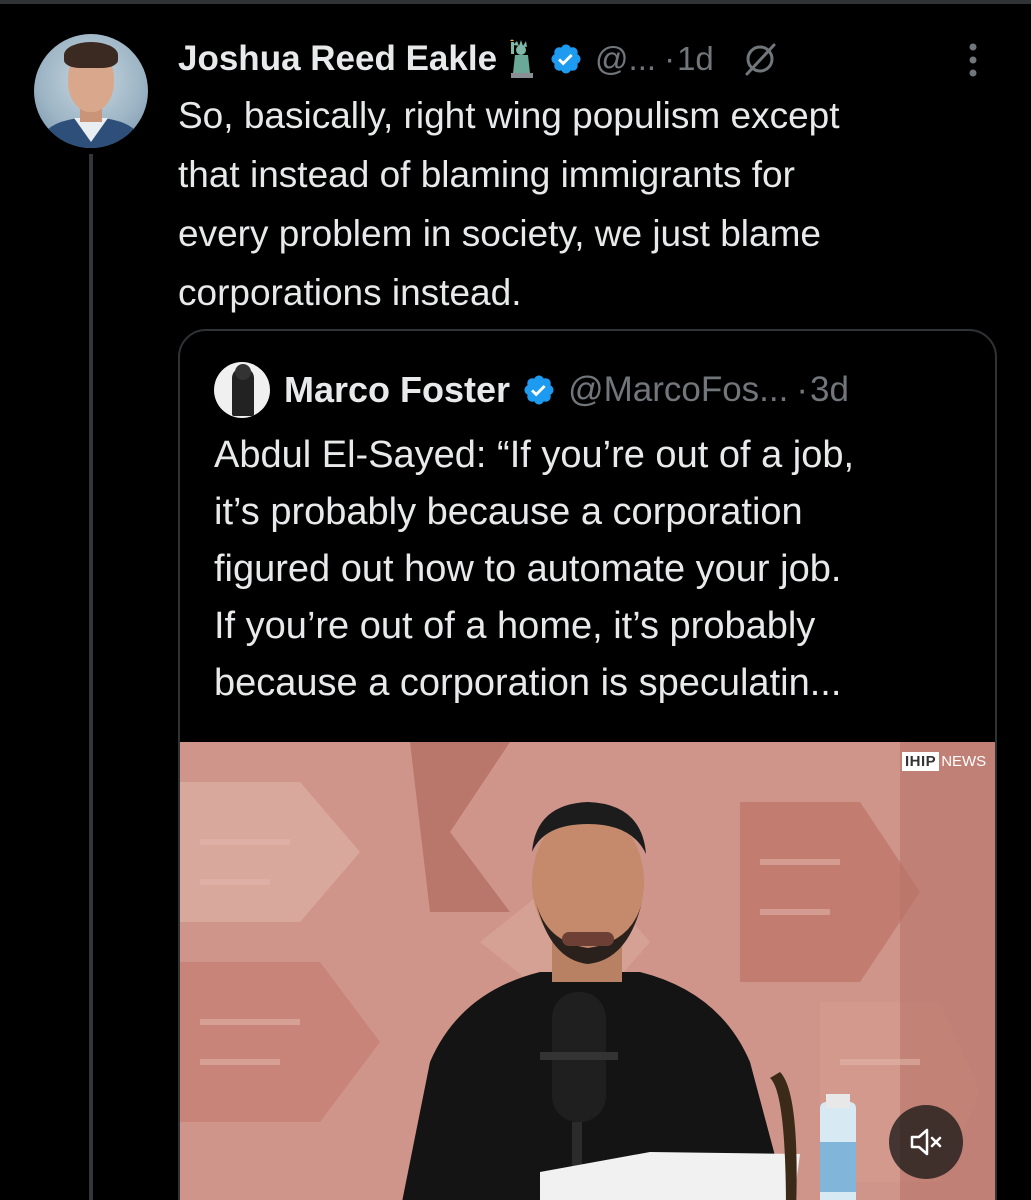  What do you see at coordinates (242, 390) in the screenshot?
I see `quote-author-avatar` at bounding box center [242, 390].